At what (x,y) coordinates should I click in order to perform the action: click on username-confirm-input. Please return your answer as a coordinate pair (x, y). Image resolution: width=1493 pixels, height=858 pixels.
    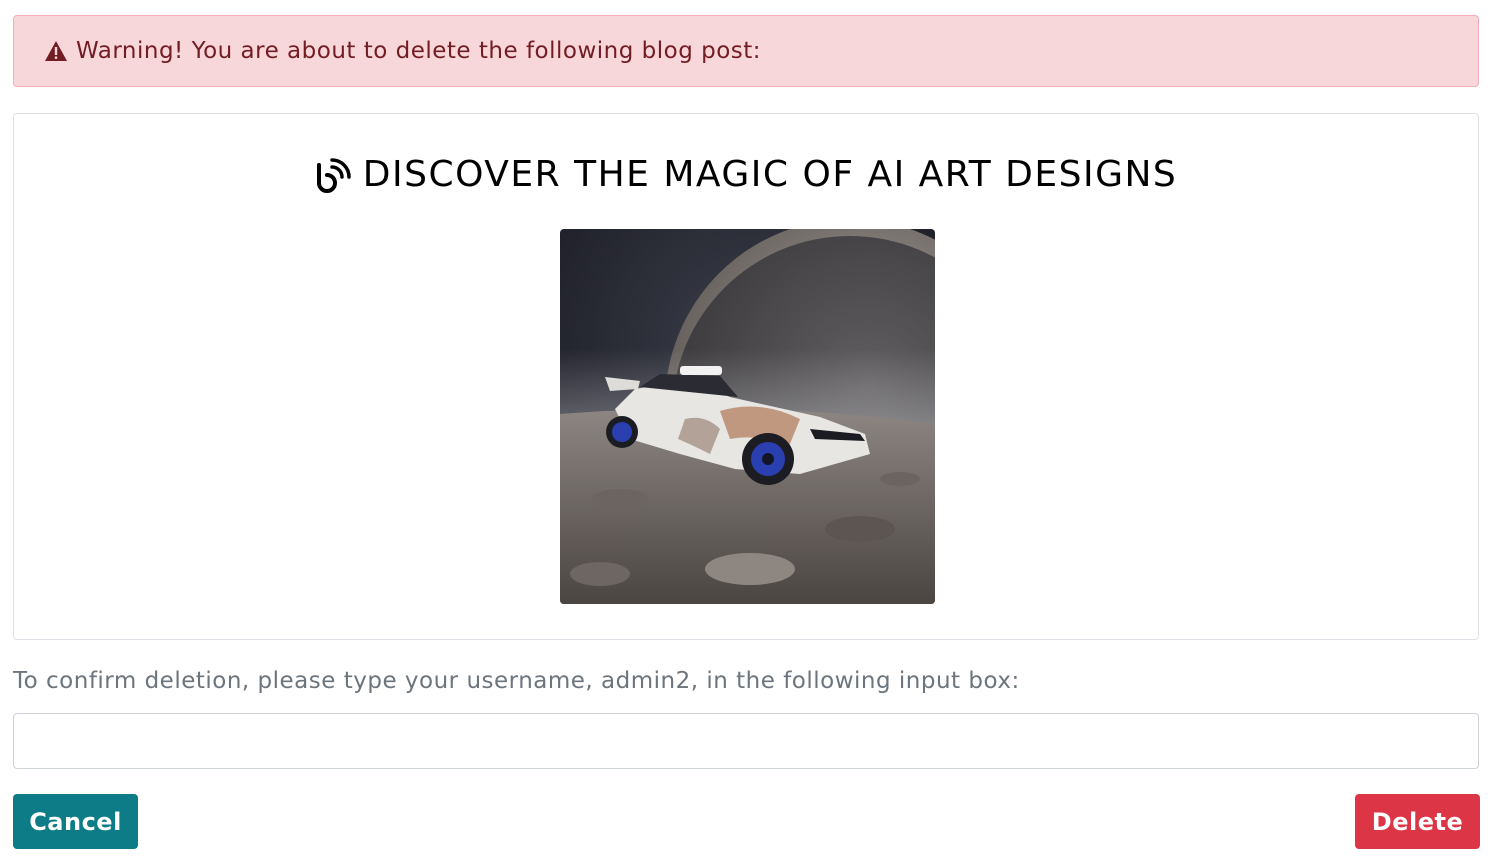
    Looking at the image, I should click on (746, 741).